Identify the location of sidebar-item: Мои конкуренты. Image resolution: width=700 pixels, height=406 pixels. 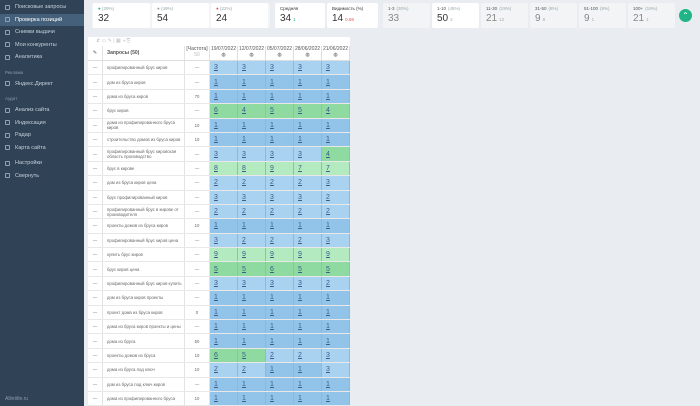
(42, 45).